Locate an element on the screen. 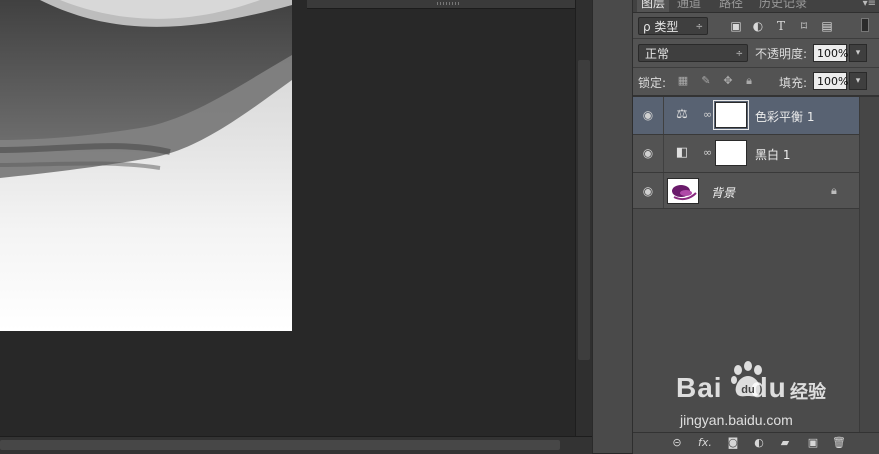 This screenshot has width=879, height=454. layer-name: 黑白 1 is located at coordinates (772, 154).